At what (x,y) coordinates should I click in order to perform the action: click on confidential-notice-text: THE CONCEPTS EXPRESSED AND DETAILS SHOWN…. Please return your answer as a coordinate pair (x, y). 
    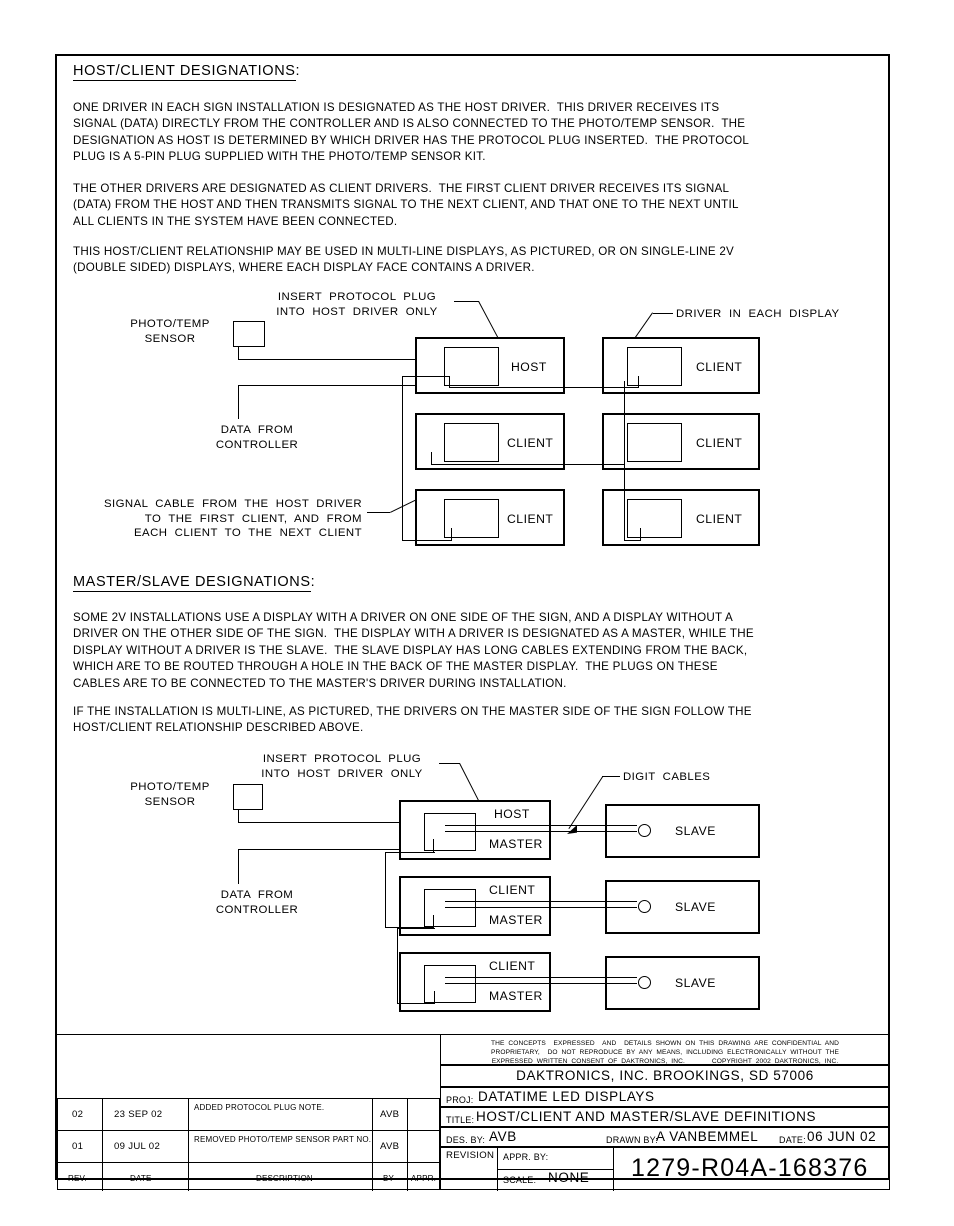
    Looking at the image, I should click on (665, 1053).